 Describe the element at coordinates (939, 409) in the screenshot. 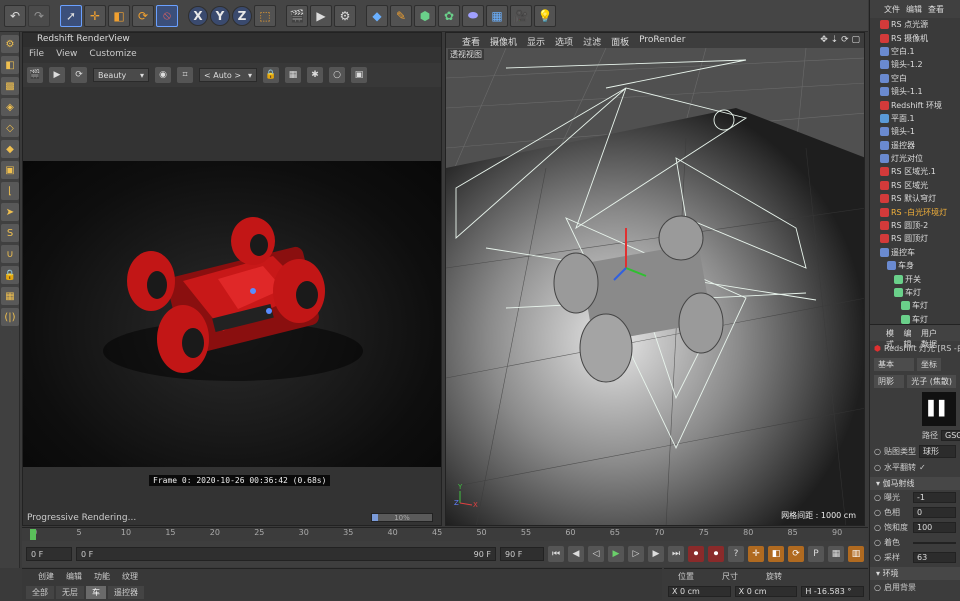

I see `hdri-thumbnail: ▌▌` at that location.